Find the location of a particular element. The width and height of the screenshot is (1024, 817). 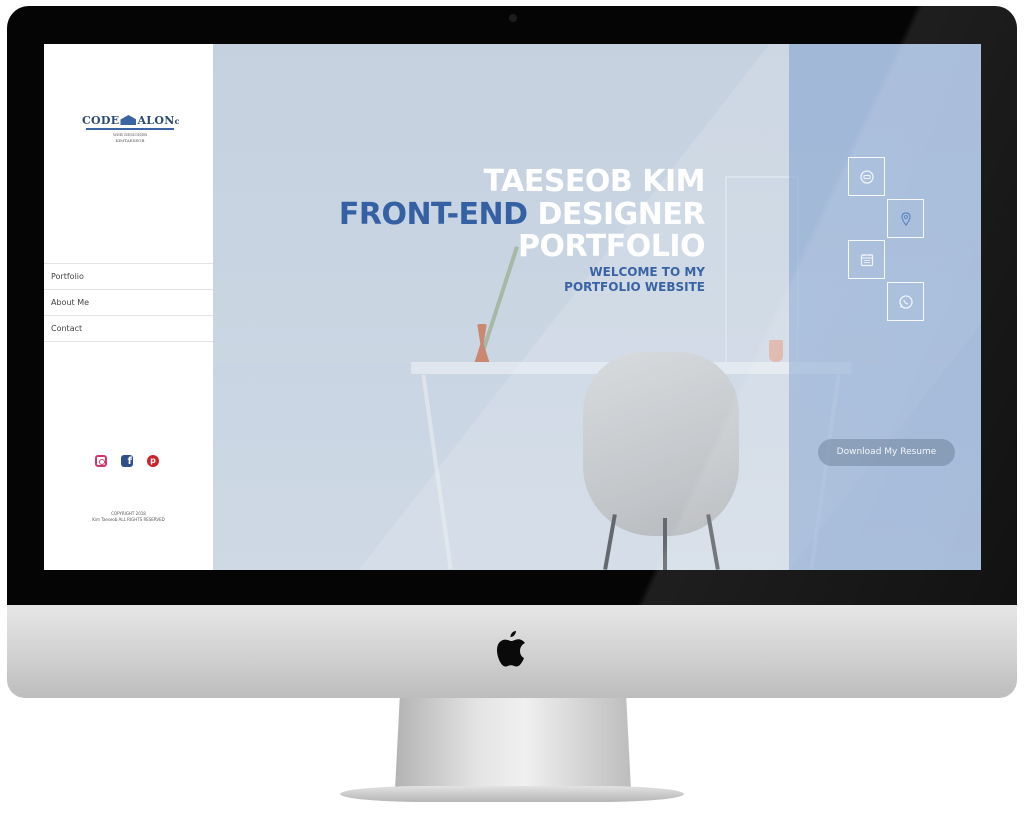

sidebar-nav: Portfolio About Me Contact is located at coordinates (128, 302).